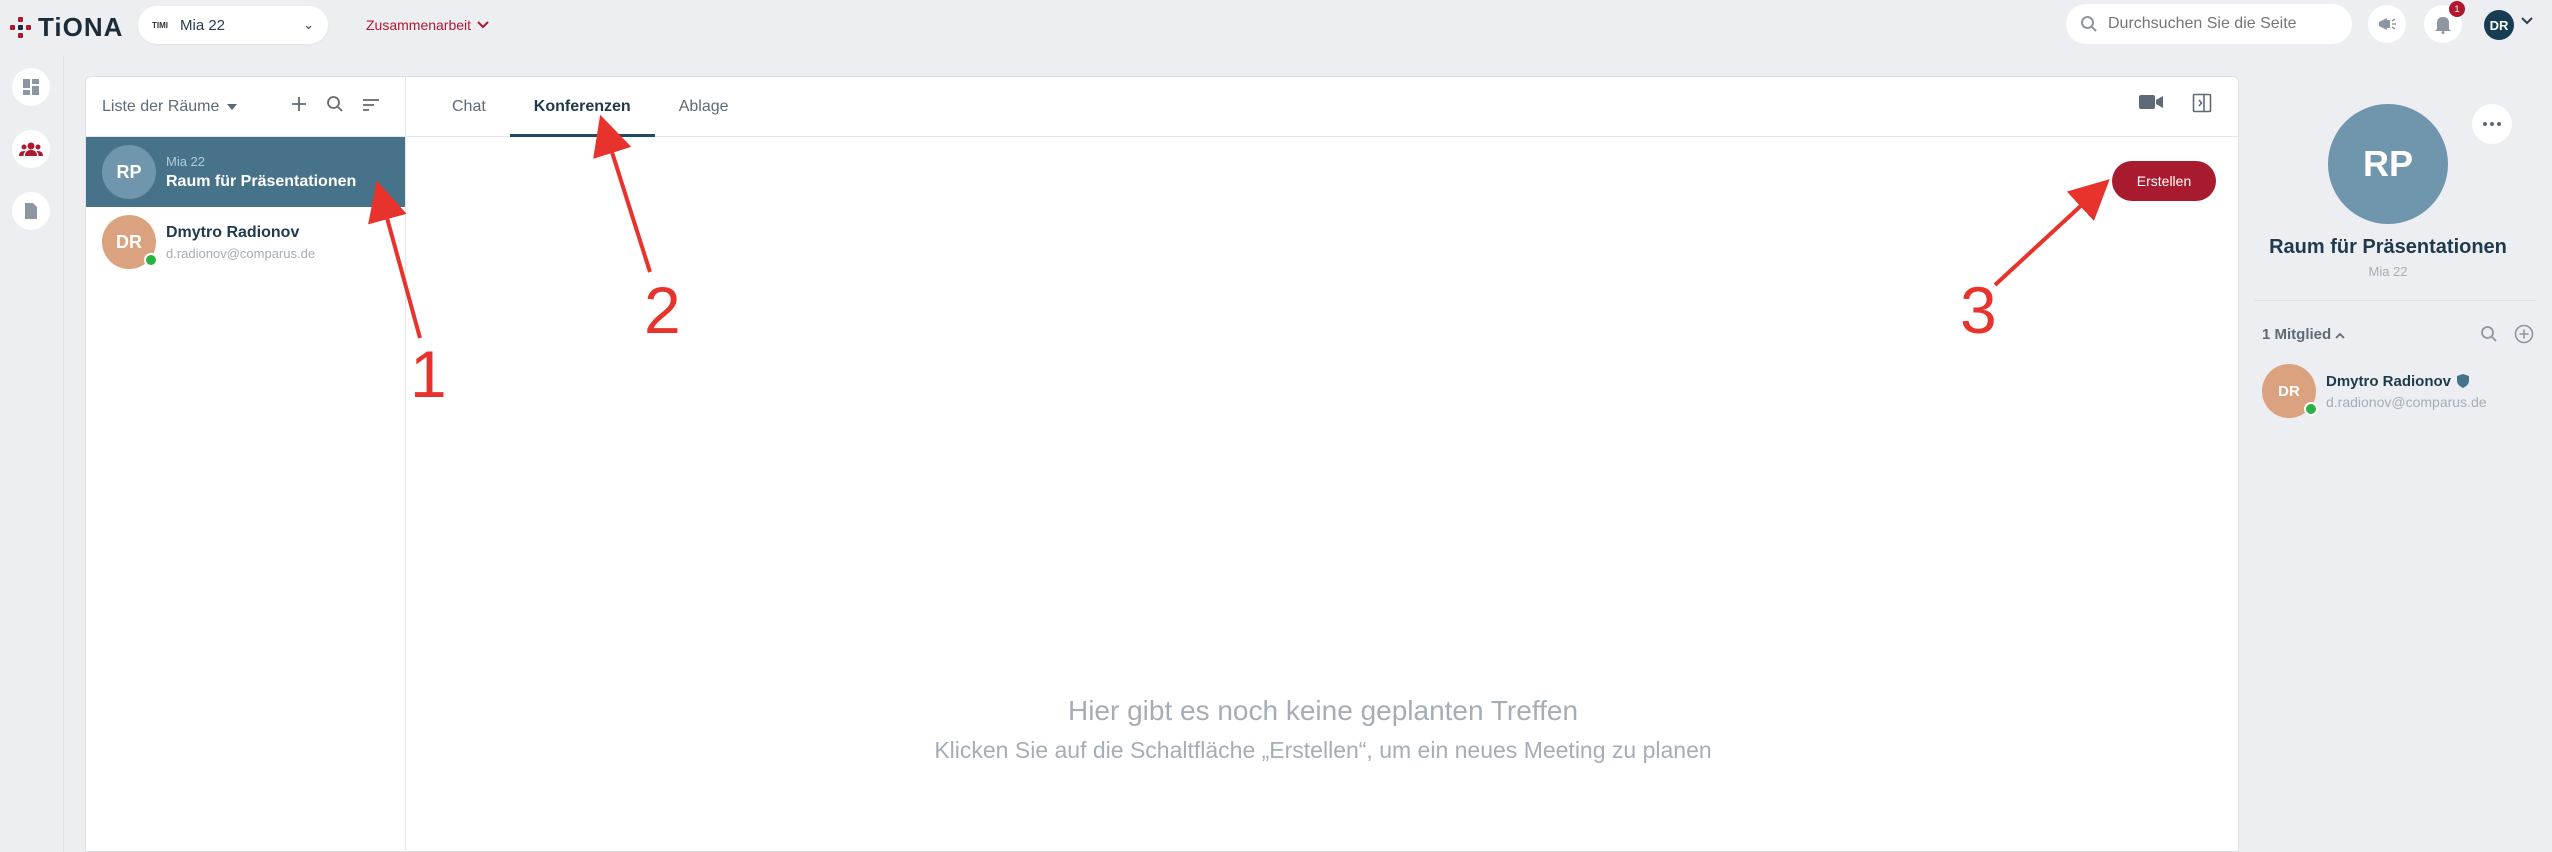 The height and width of the screenshot is (852, 2552). I want to click on create-meeting-button: Erstellen, so click(2164, 181).